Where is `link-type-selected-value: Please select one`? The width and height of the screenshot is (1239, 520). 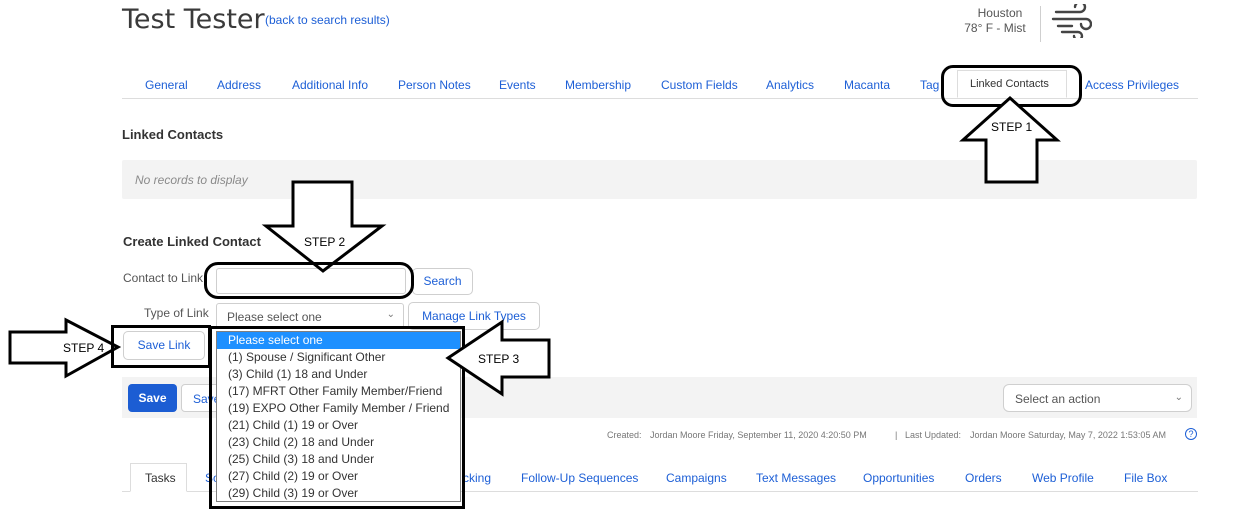
link-type-selected-value: Please select one is located at coordinates (274, 317).